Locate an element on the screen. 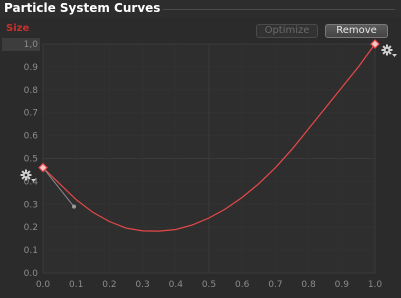 The image size is (401, 298). y-tick-label: 0.5 is located at coordinates (31, 160).